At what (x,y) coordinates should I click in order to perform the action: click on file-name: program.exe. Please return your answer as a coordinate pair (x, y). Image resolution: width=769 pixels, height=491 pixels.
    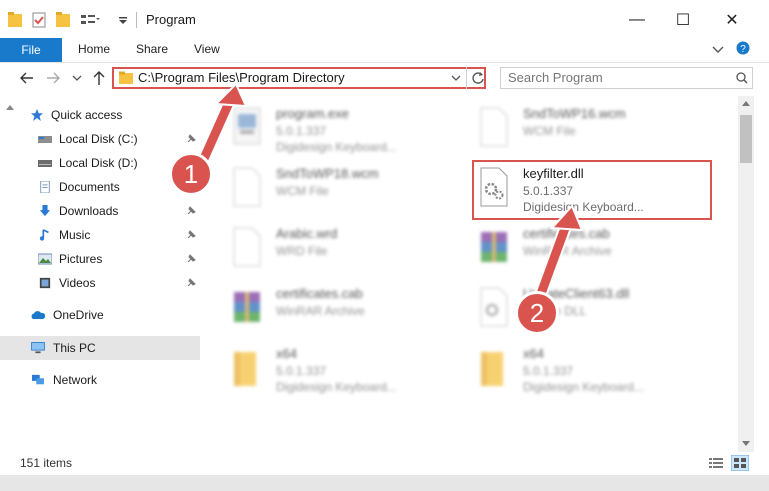
    Looking at the image, I should click on (312, 113).